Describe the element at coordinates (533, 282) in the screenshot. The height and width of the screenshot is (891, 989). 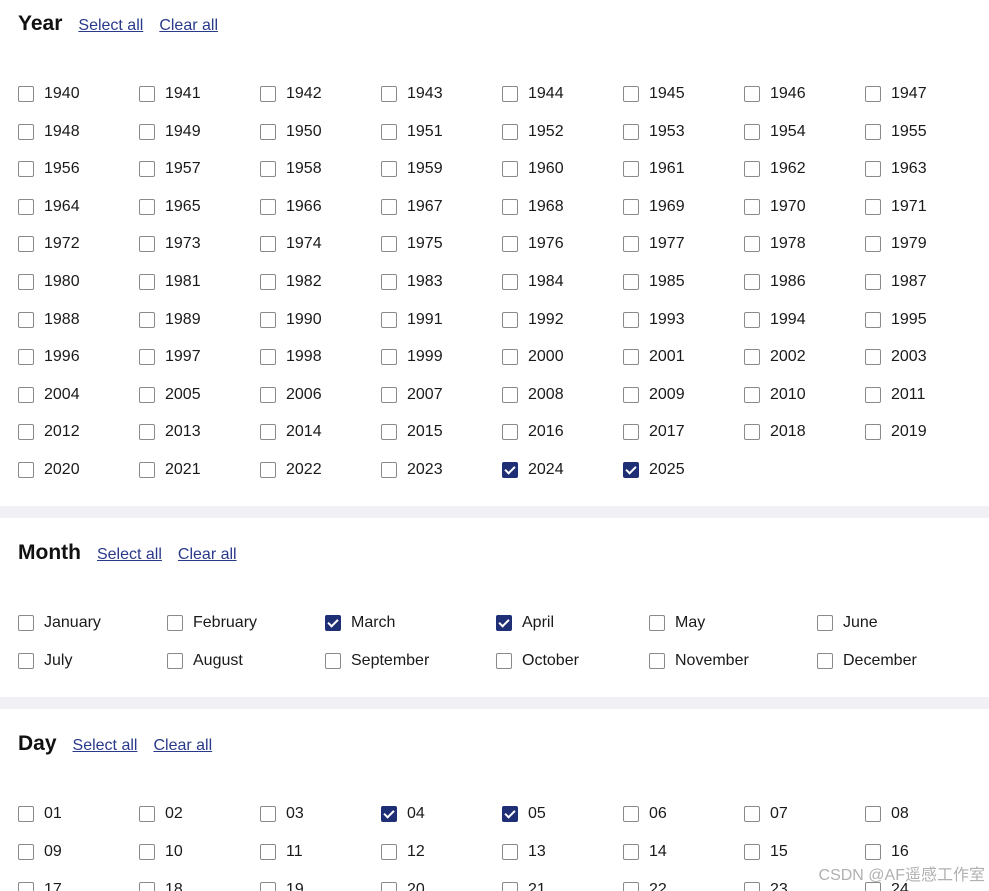
I see `year-option: 1984` at that location.